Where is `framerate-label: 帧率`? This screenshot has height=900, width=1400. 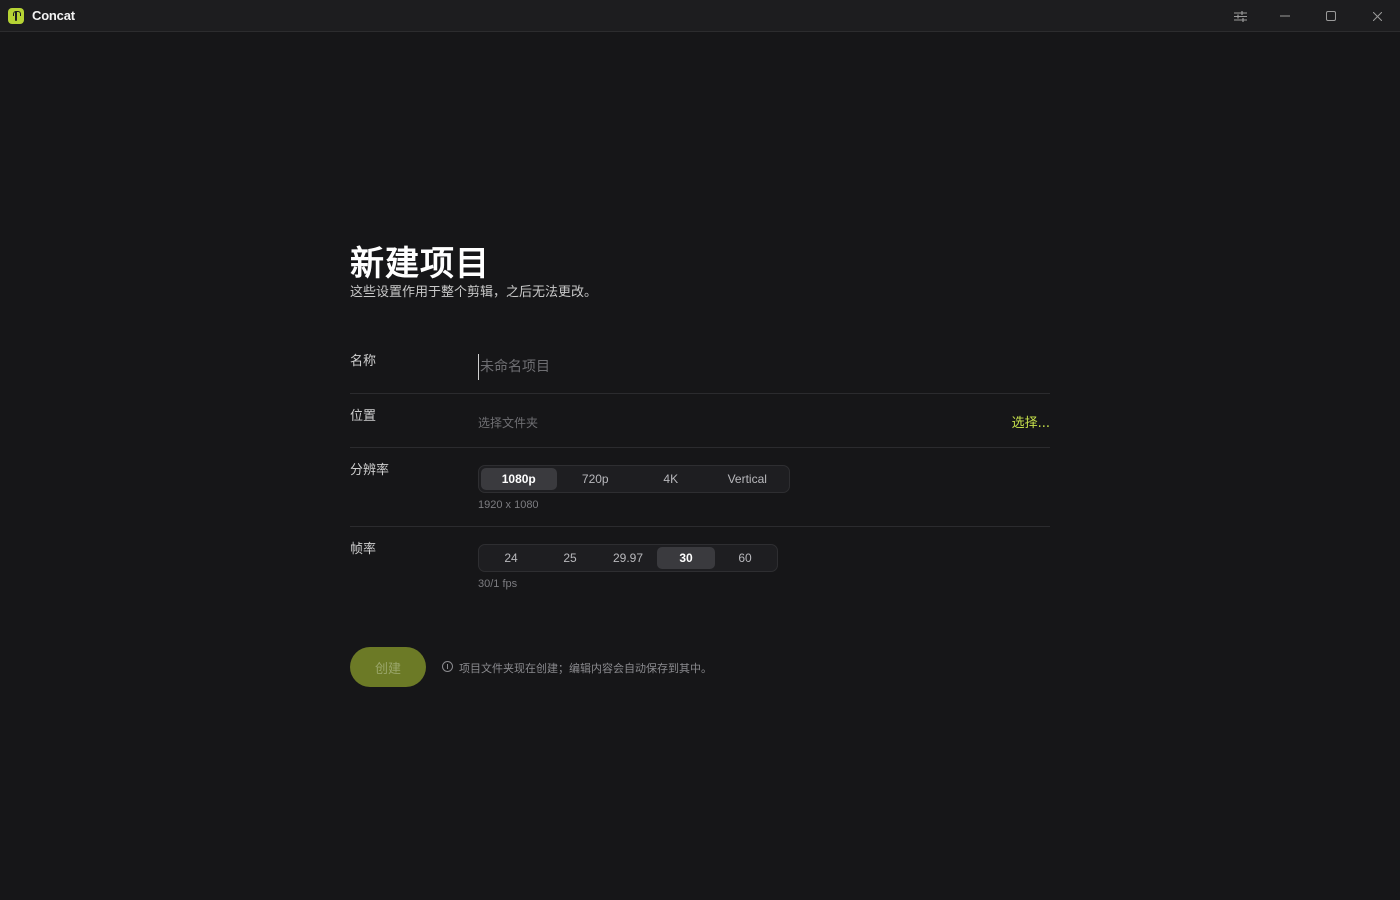
framerate-label: 帧率 is located at coordinates (363, 549).